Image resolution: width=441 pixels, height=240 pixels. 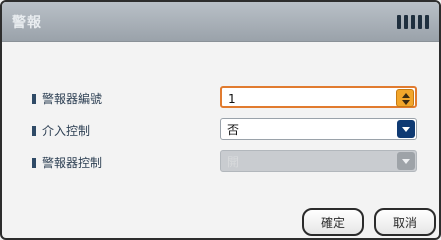 What do you see at coordinates (333, 222) in the screenshot?
I see `ok-button: 確定` at bounding box center [333, 222].